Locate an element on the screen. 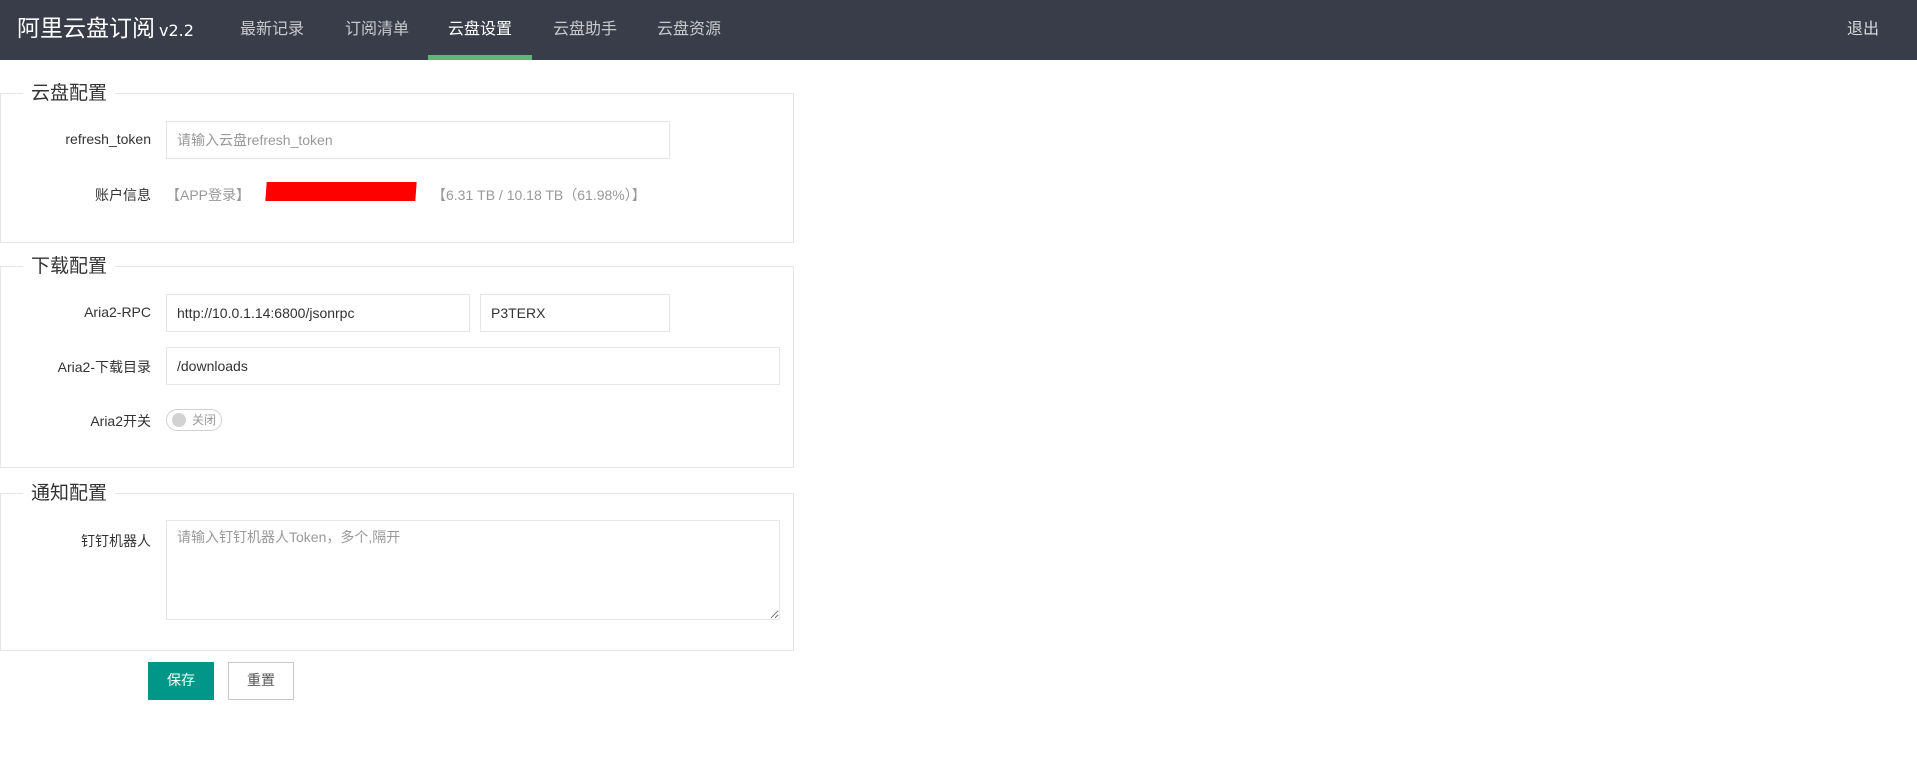 The image size is (1917, 763). tab-cloud-resources: 云盘资源 is located at coordinates (689, 30).